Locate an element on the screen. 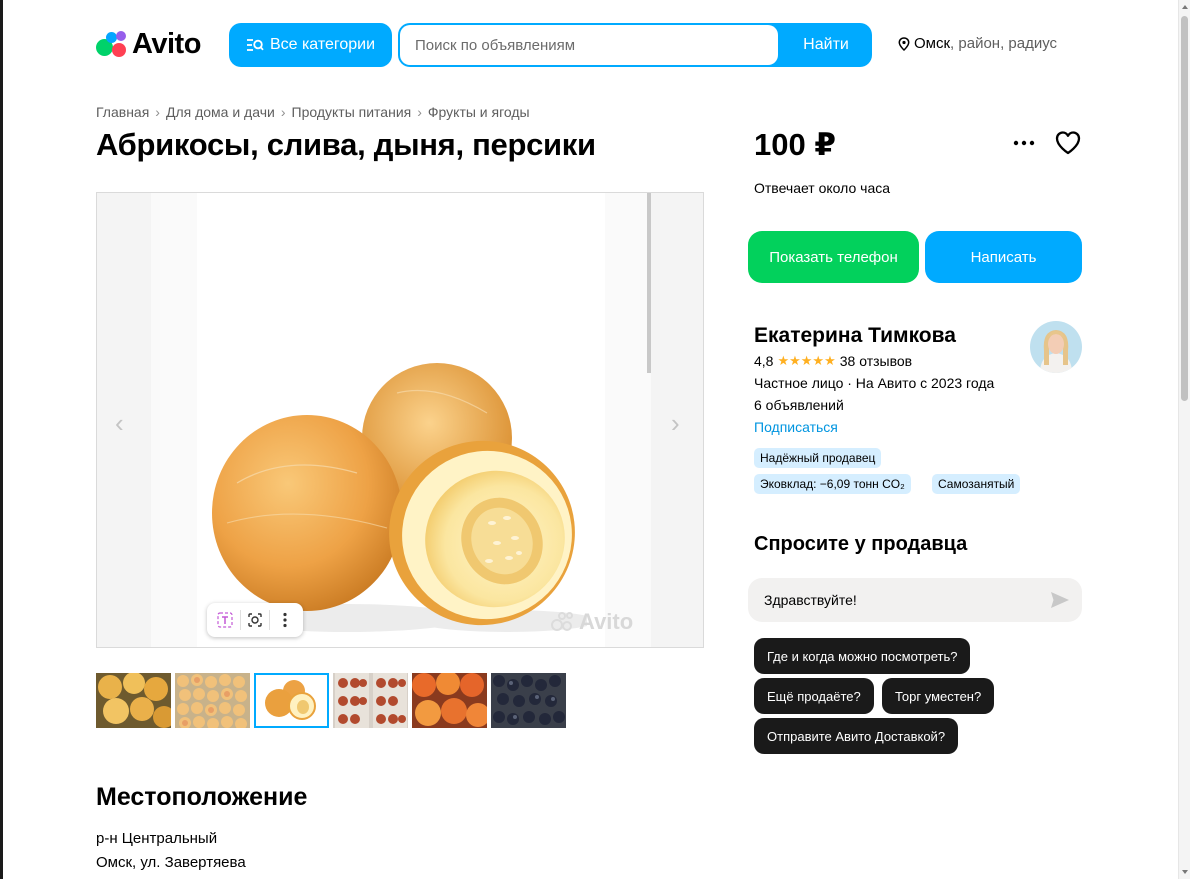  avatar is located at coordinates (1056, 347).